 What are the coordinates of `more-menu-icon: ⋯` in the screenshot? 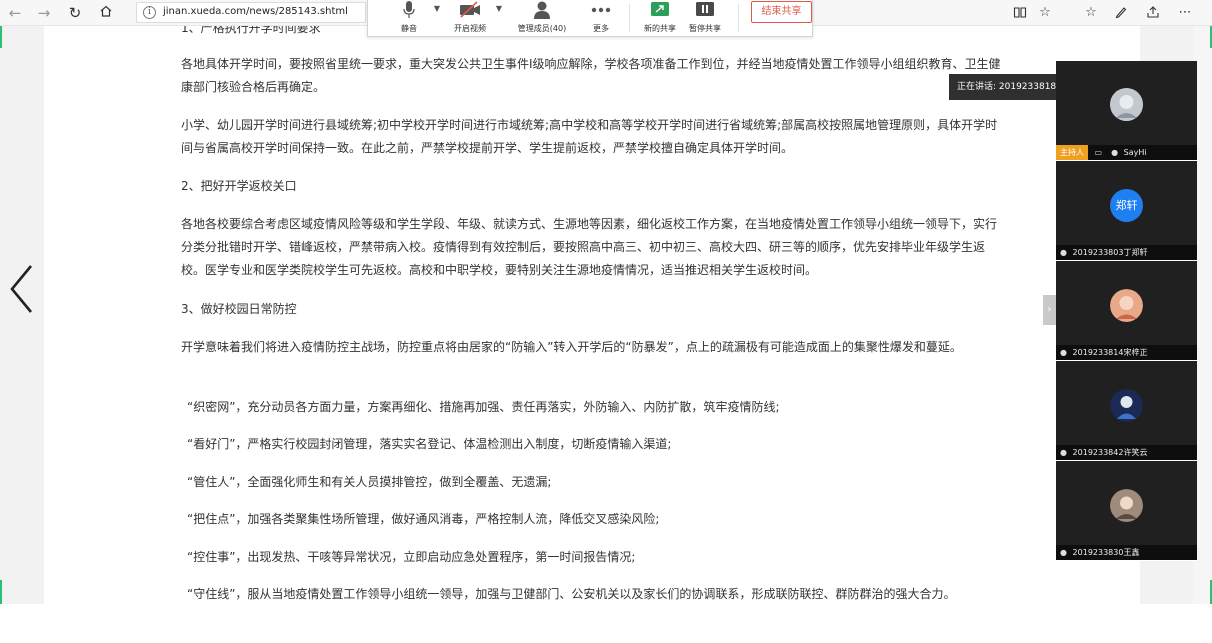 It's located at (1185, 13).